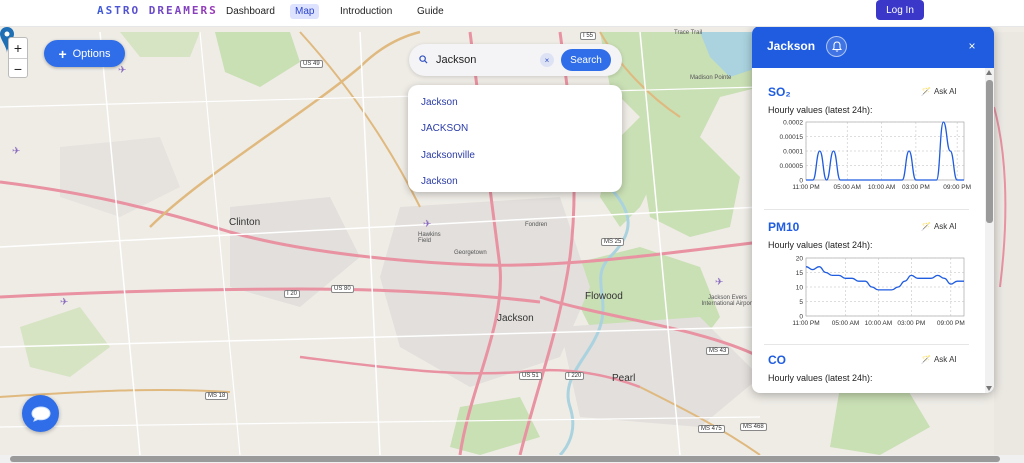 The height and width of the screenshot is (463, 1024). Describe the element at coordinates (157, 10) in the screenshot. I see `brand-logo: ASTRO DREAMERS` at that location.